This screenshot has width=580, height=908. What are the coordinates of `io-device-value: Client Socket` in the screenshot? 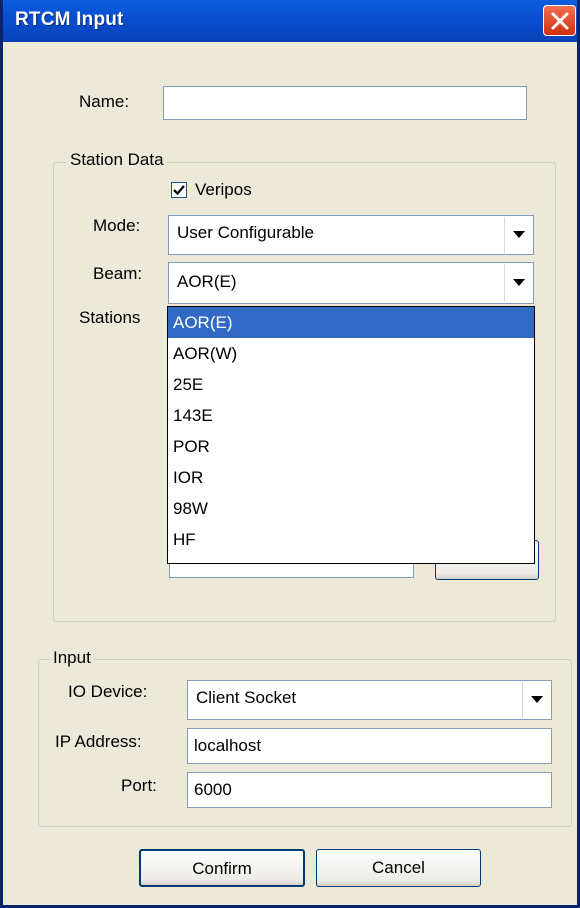 It's located at (246, 697).